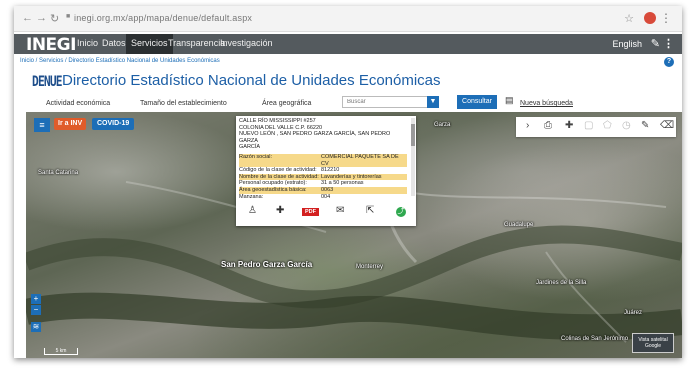  I want to click on info-value: 31 a 50 personas, so click(342, 183).